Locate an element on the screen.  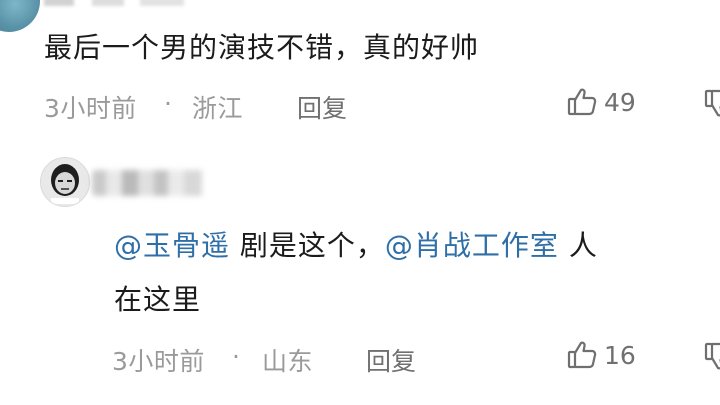
reply-text-line2: 在这里 is located at coordinates (158, 299).